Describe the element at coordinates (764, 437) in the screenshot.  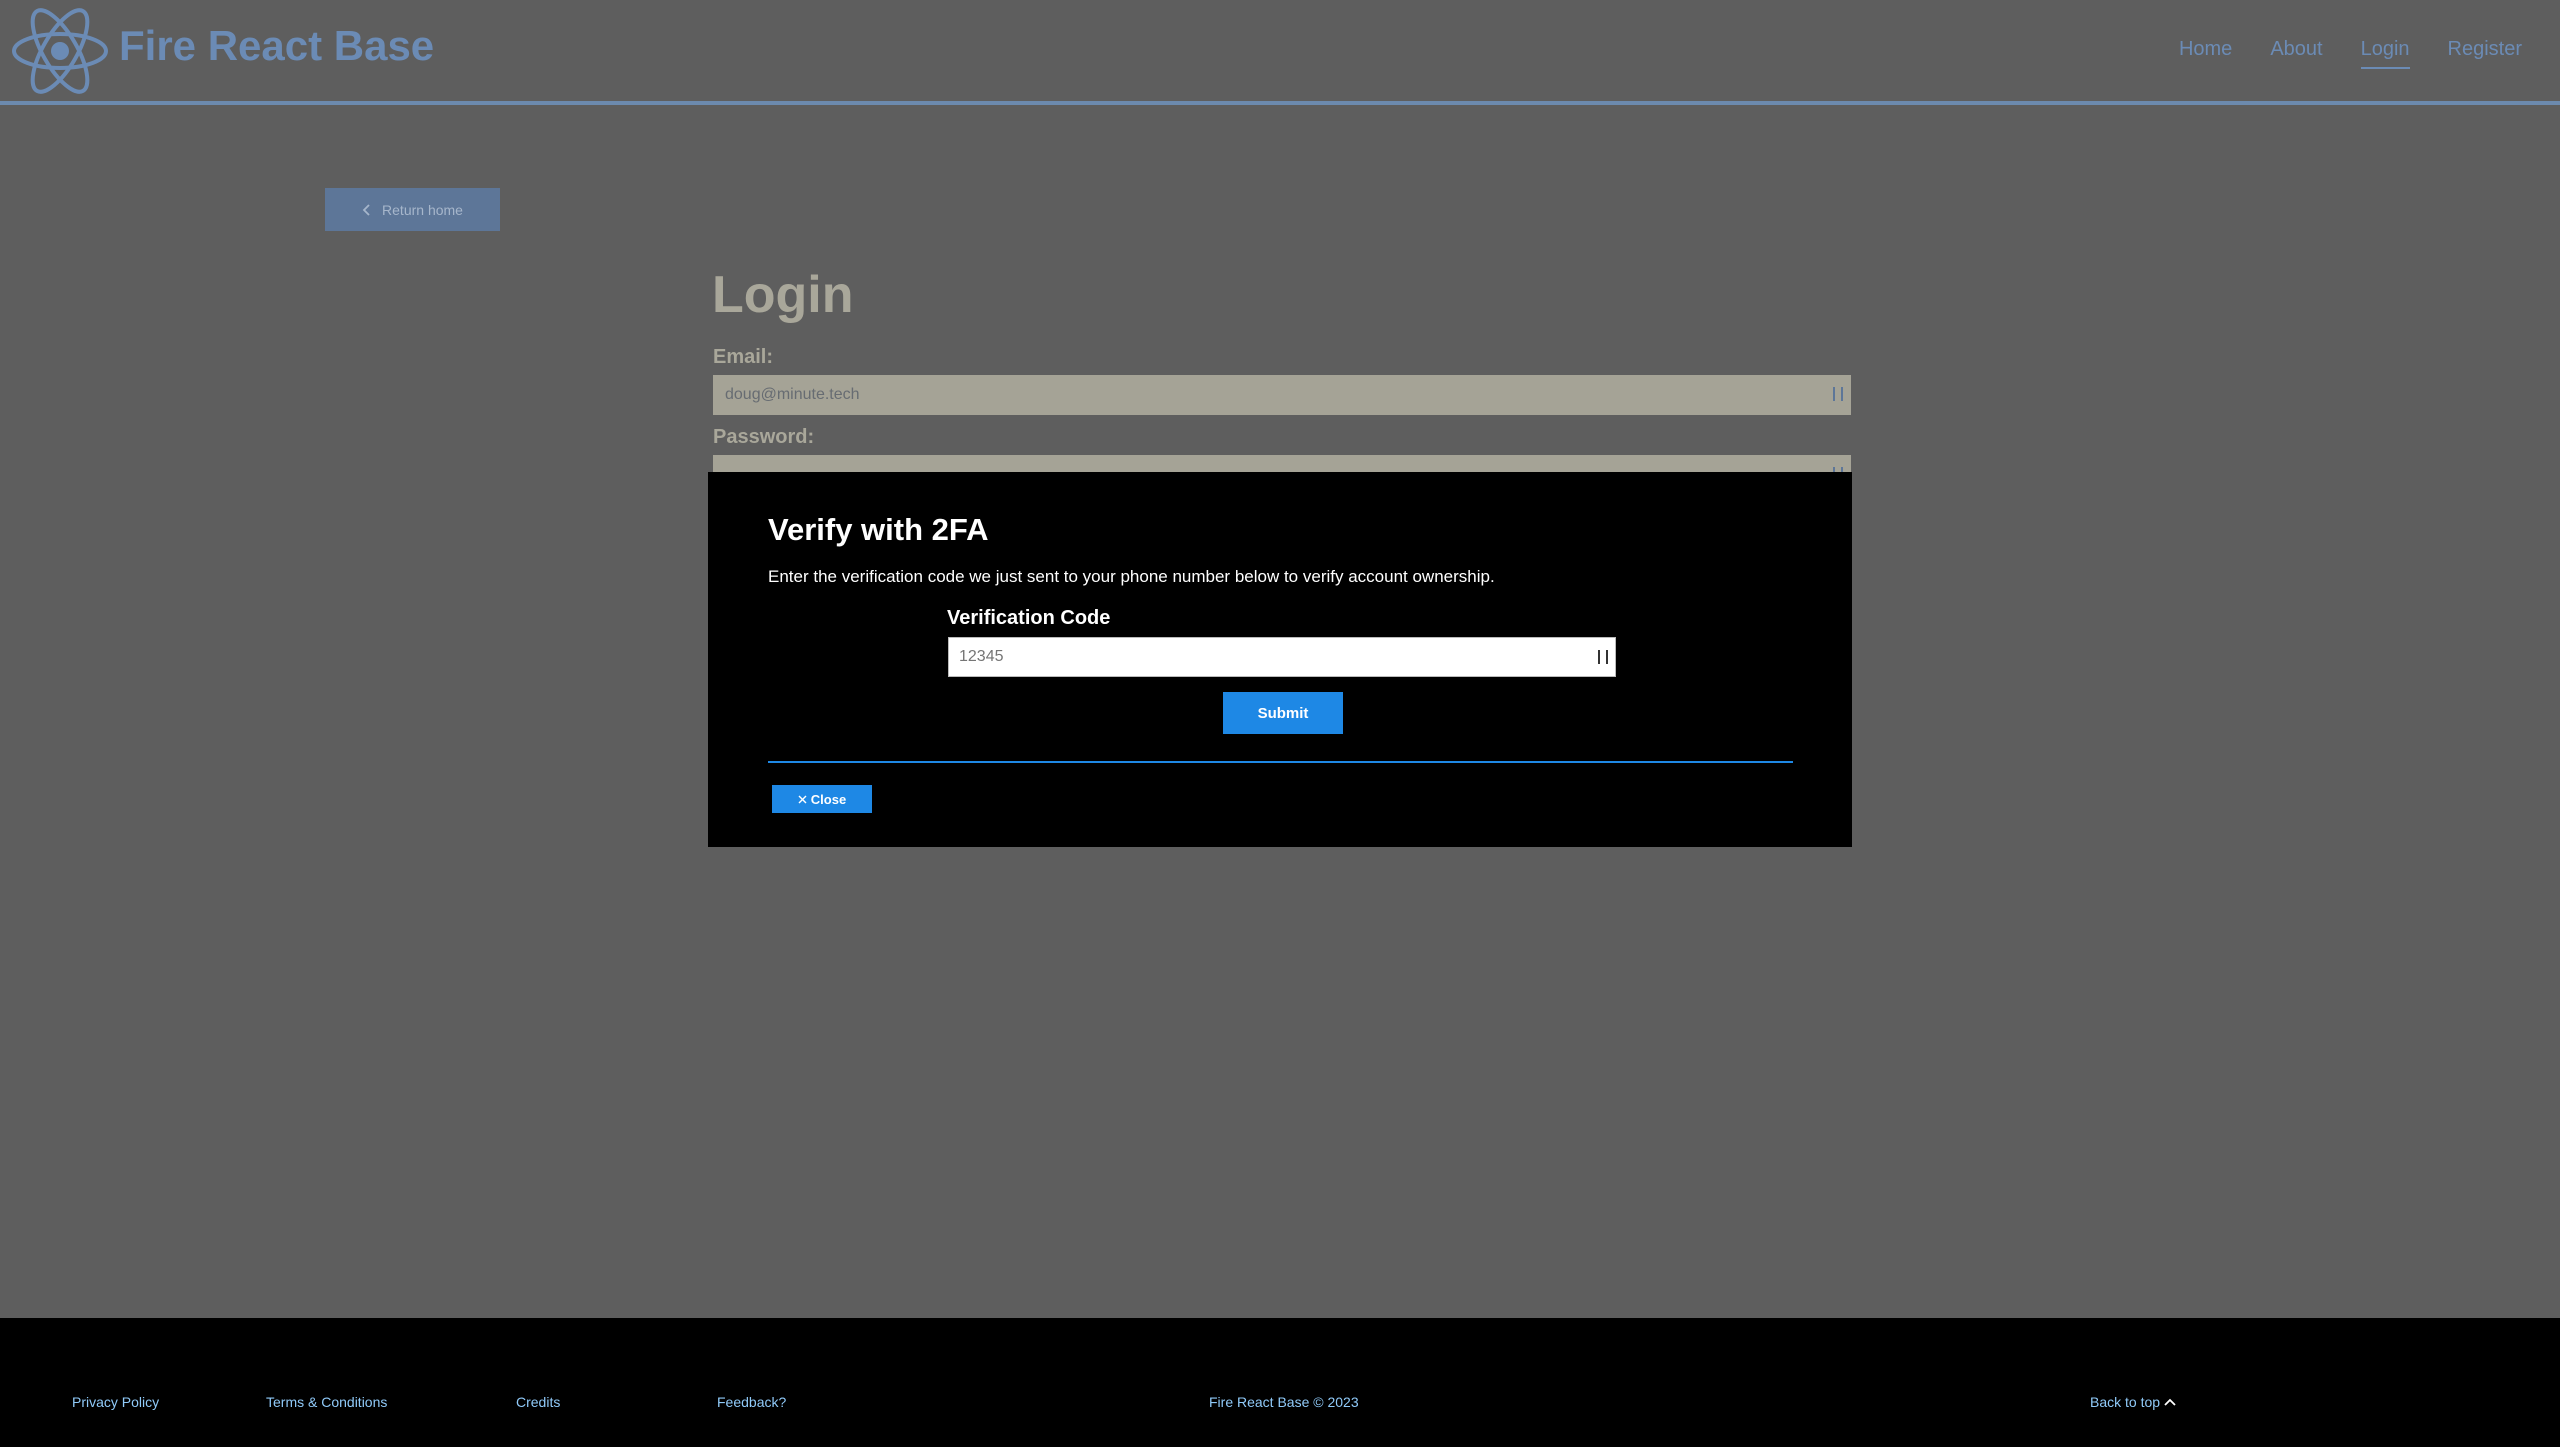
I see `password-label: Password:` at that location.